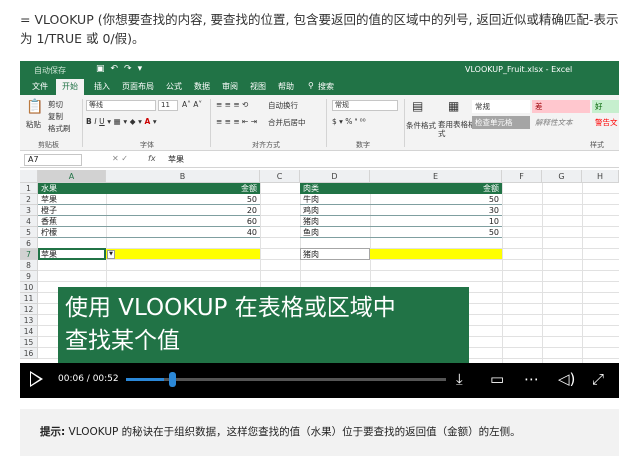 Image resolution: width=640 pixels, height=473 pixels. Describe the element at coordinates (598, 379) in the screenshot. I see `fullscreen-icon: ⤢` at that location.